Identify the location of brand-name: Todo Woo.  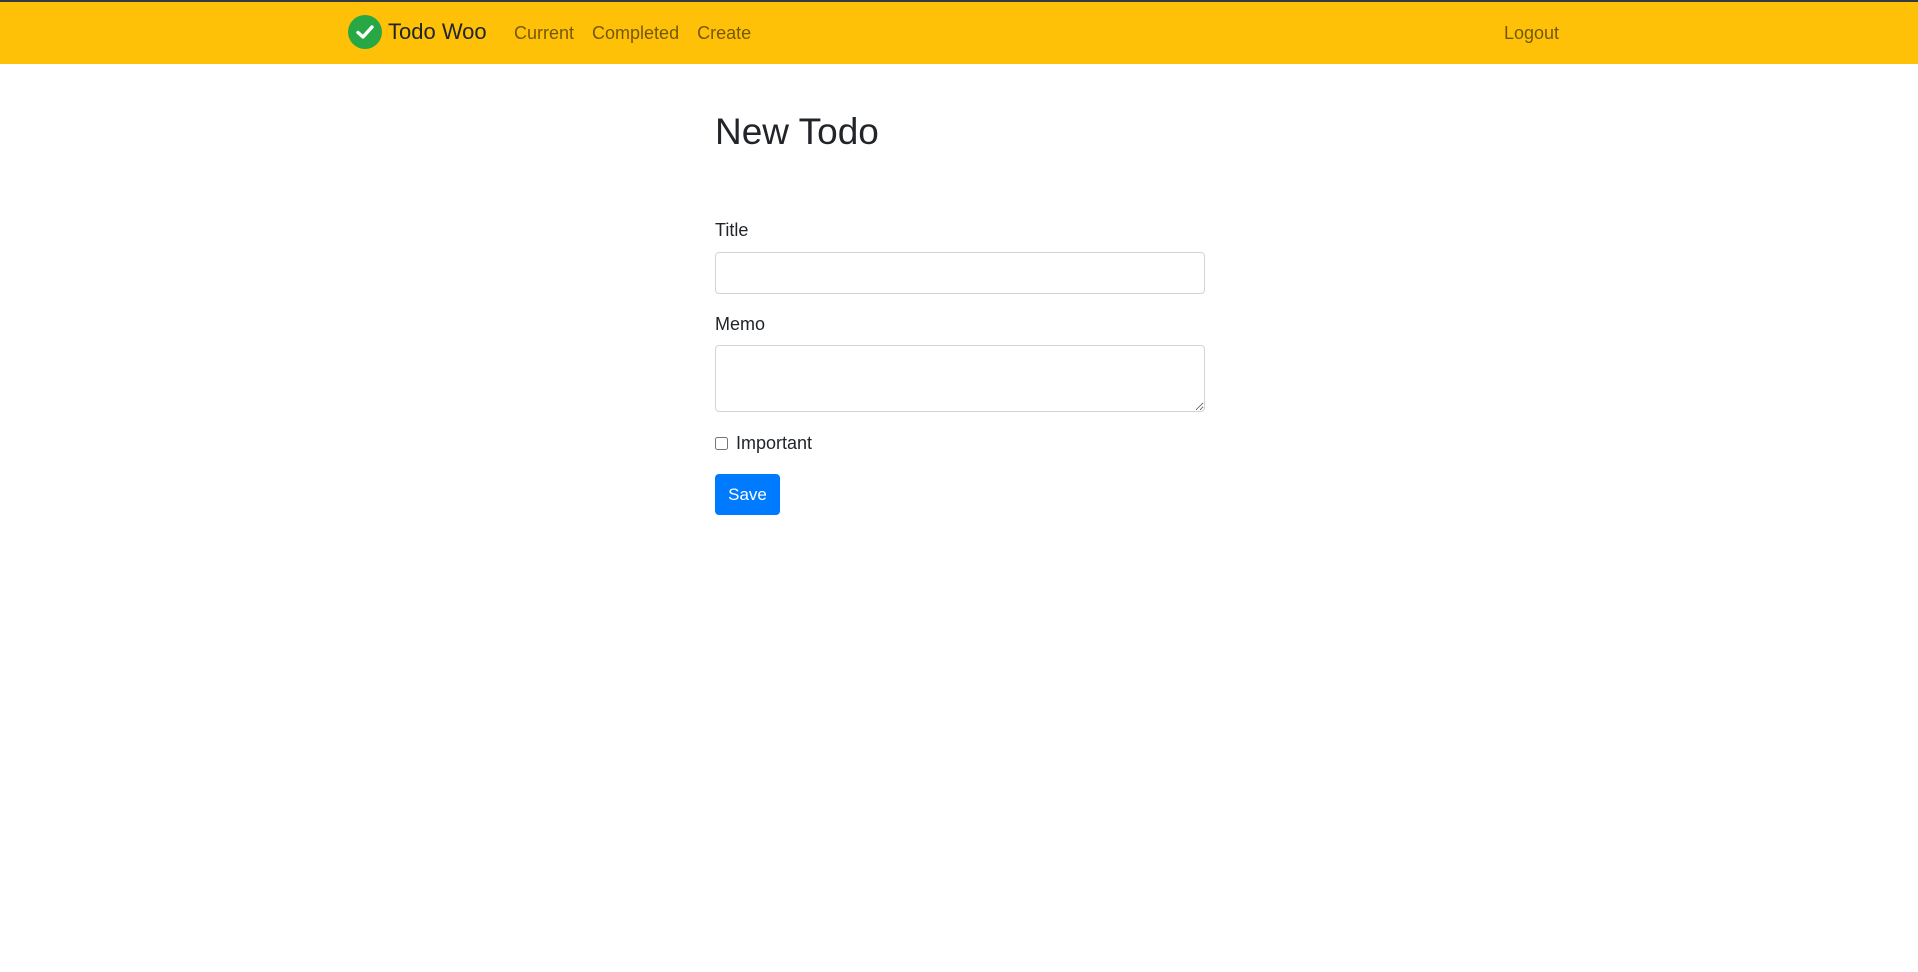
(437, 31).